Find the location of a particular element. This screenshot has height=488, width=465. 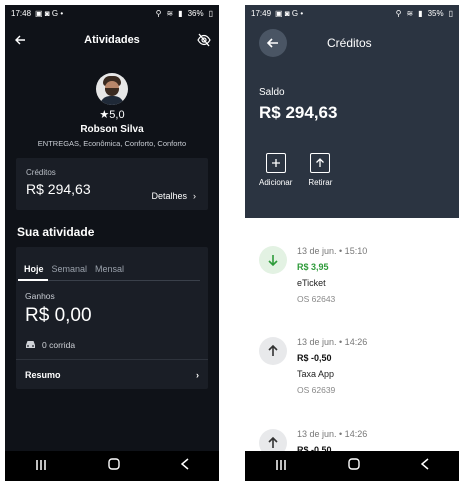

plus-icon is located at coordinates (275, 163).